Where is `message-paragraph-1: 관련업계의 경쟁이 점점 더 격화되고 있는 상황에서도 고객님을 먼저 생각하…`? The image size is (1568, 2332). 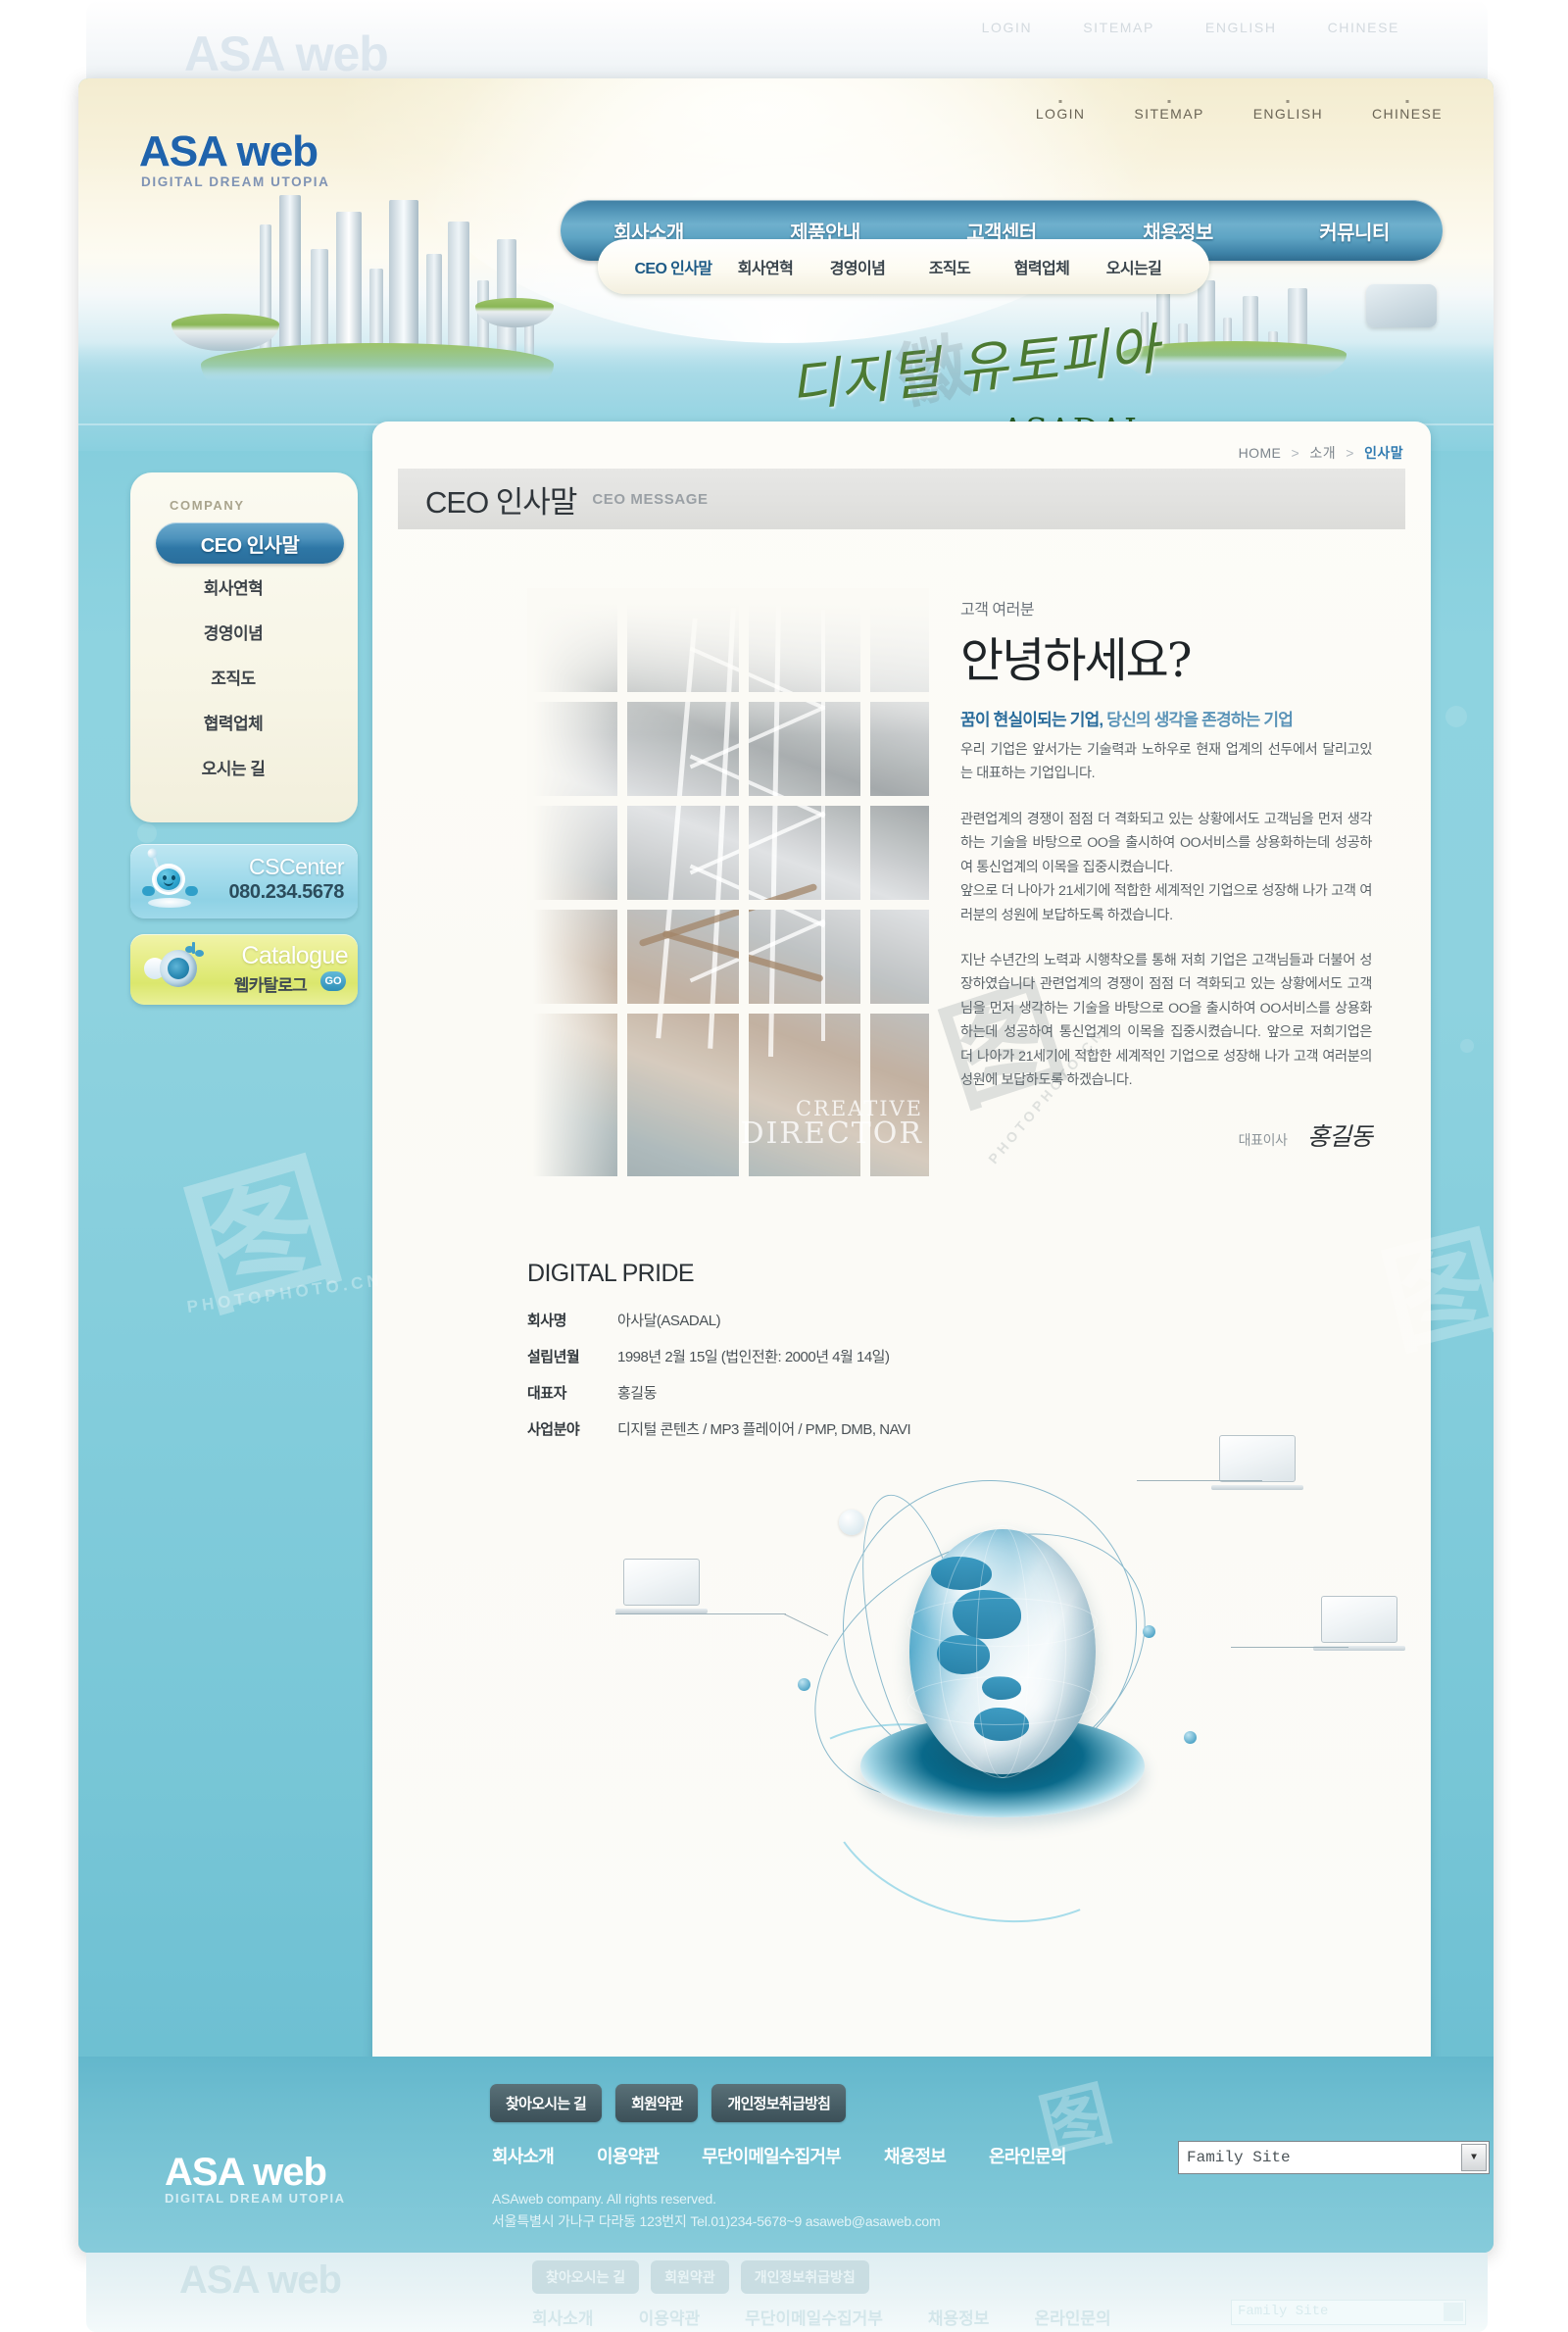
message-paragraph-1: 관련업계의 경쟁이 점점 더 격화되고 있는 상황에서도 고객님을 먼저 생각하… is located at coordinates (1166, 867).